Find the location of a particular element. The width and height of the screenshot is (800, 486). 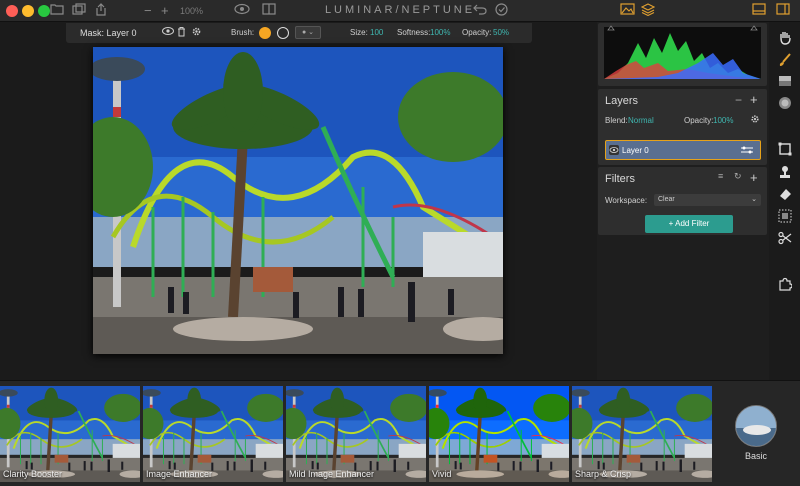

preset-label: Vivid is located at coordinates (442, 474).